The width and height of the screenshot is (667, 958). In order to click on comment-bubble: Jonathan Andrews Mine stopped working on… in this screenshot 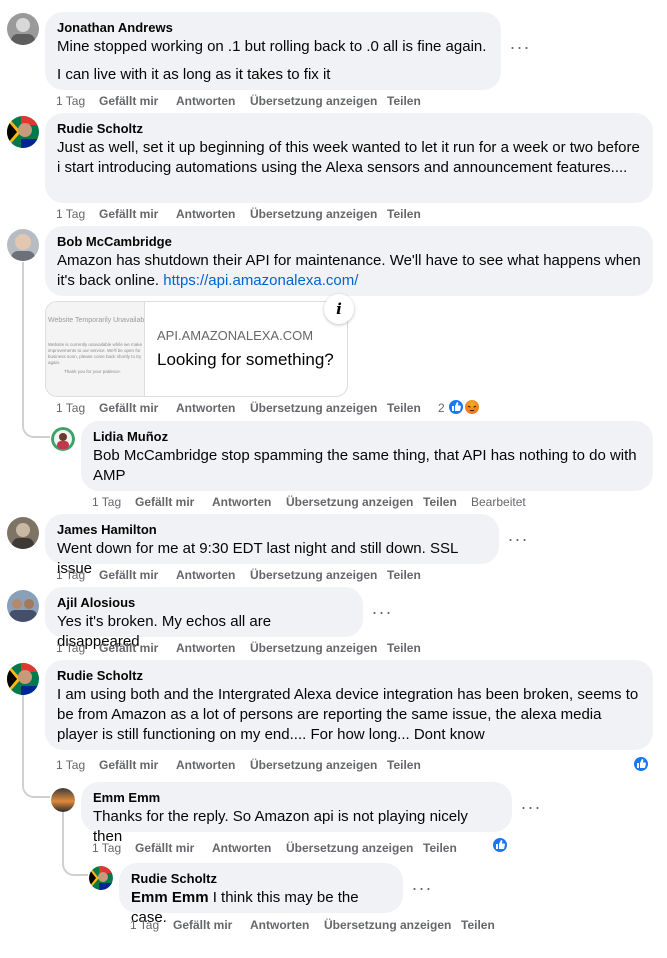, I will do `click(273, 51)`.